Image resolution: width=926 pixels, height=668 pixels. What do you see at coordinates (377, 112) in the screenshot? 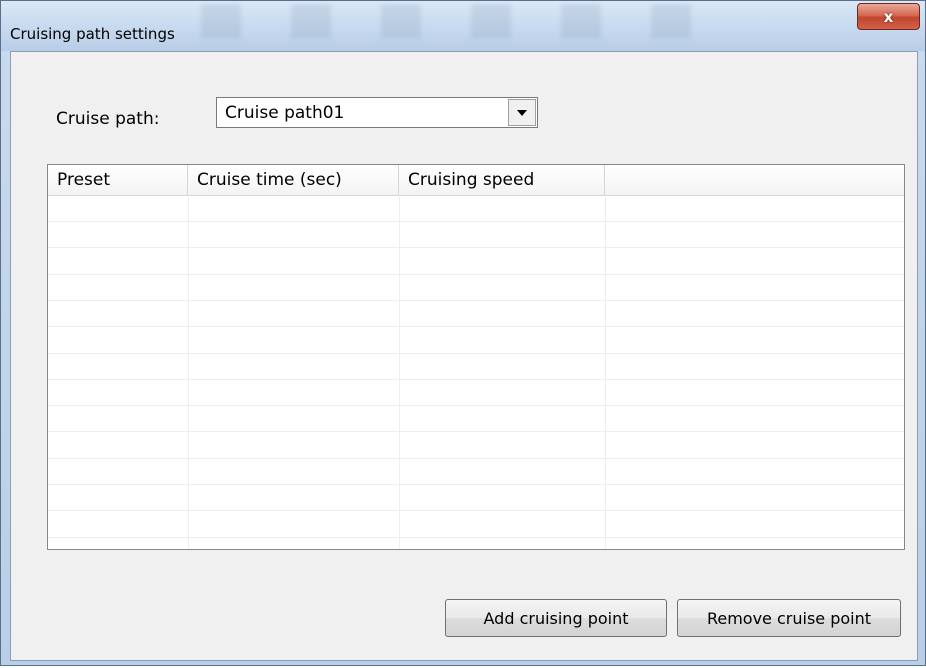
I see `cruise-path-dropdown: Cruise path01` at bounding box center [377, 112].